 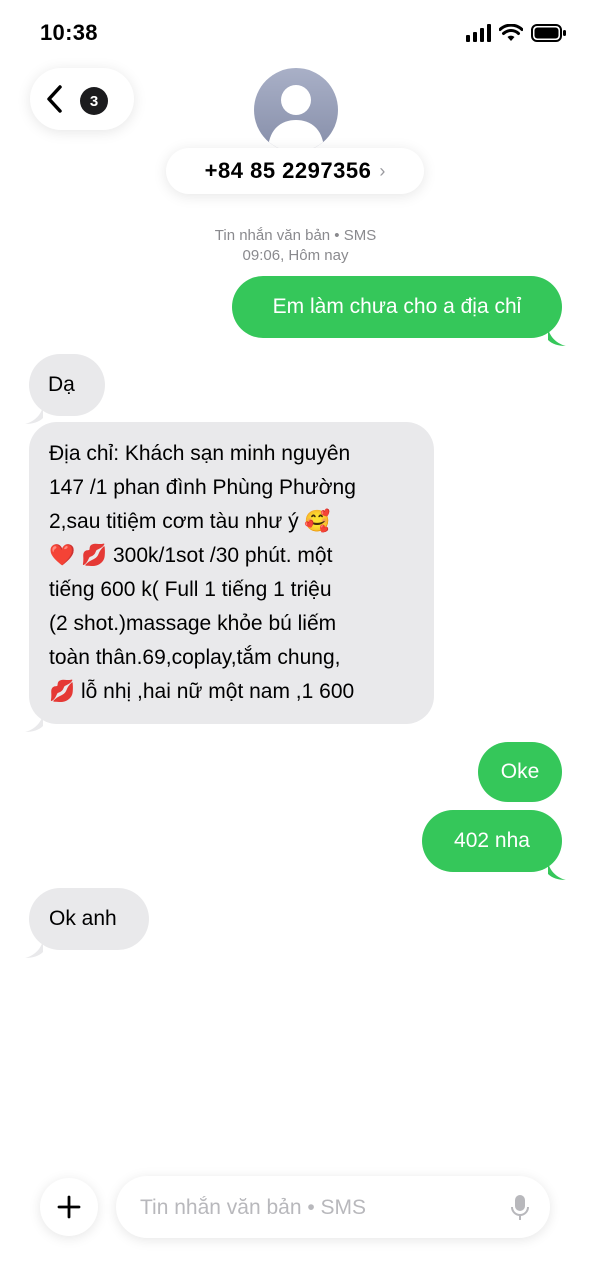 I want to click on thread-timestamp: 09:06, Hôm nay, so click(x=295, y=255).